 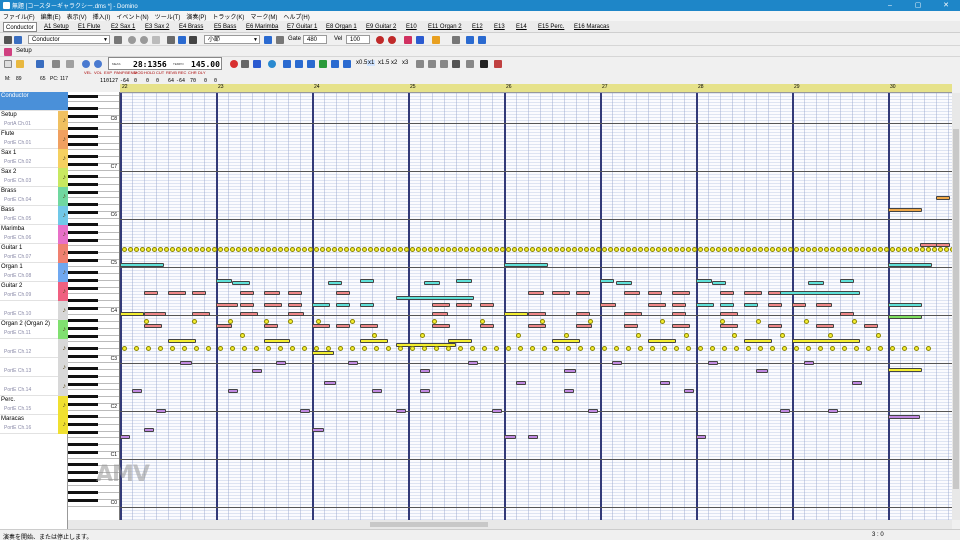 What do you see at coordinates (132, 40) in the screenshot?
I see `nav-back-icon` at bounding box center [132, 40].